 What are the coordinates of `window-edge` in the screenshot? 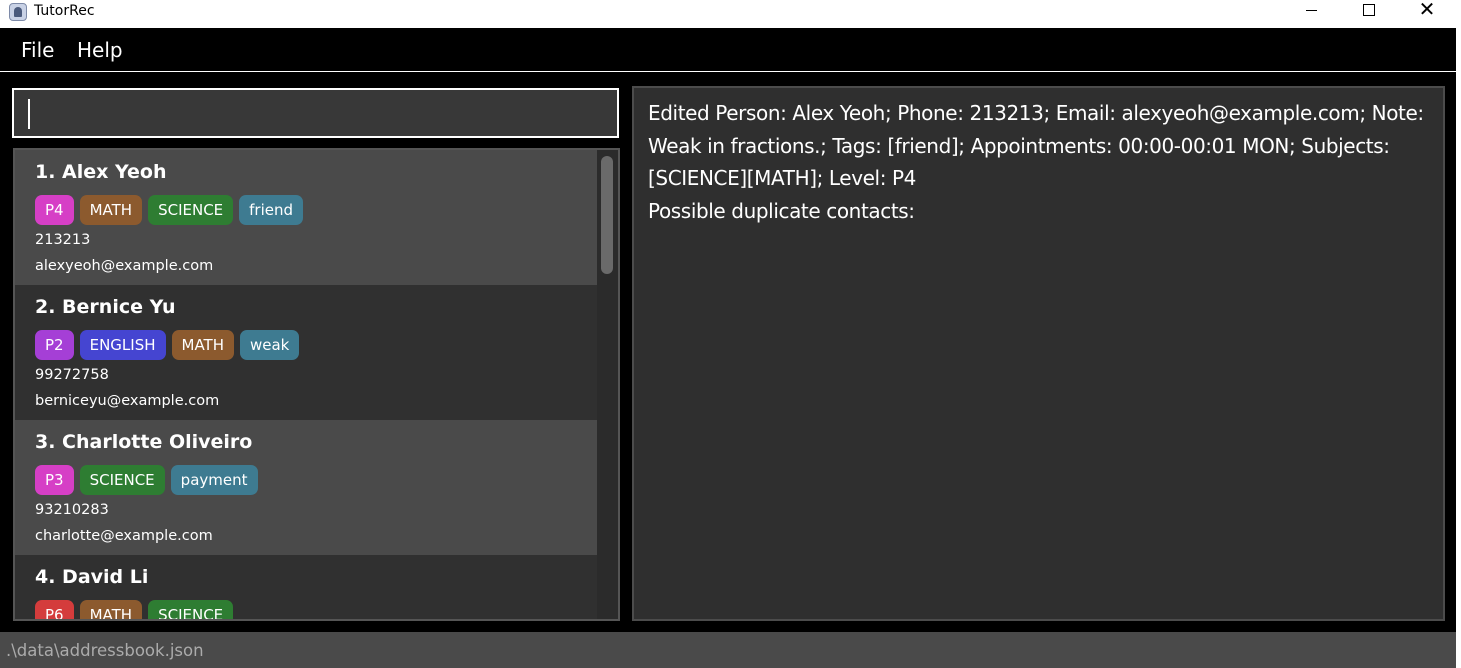 It's located at (1458, 348).